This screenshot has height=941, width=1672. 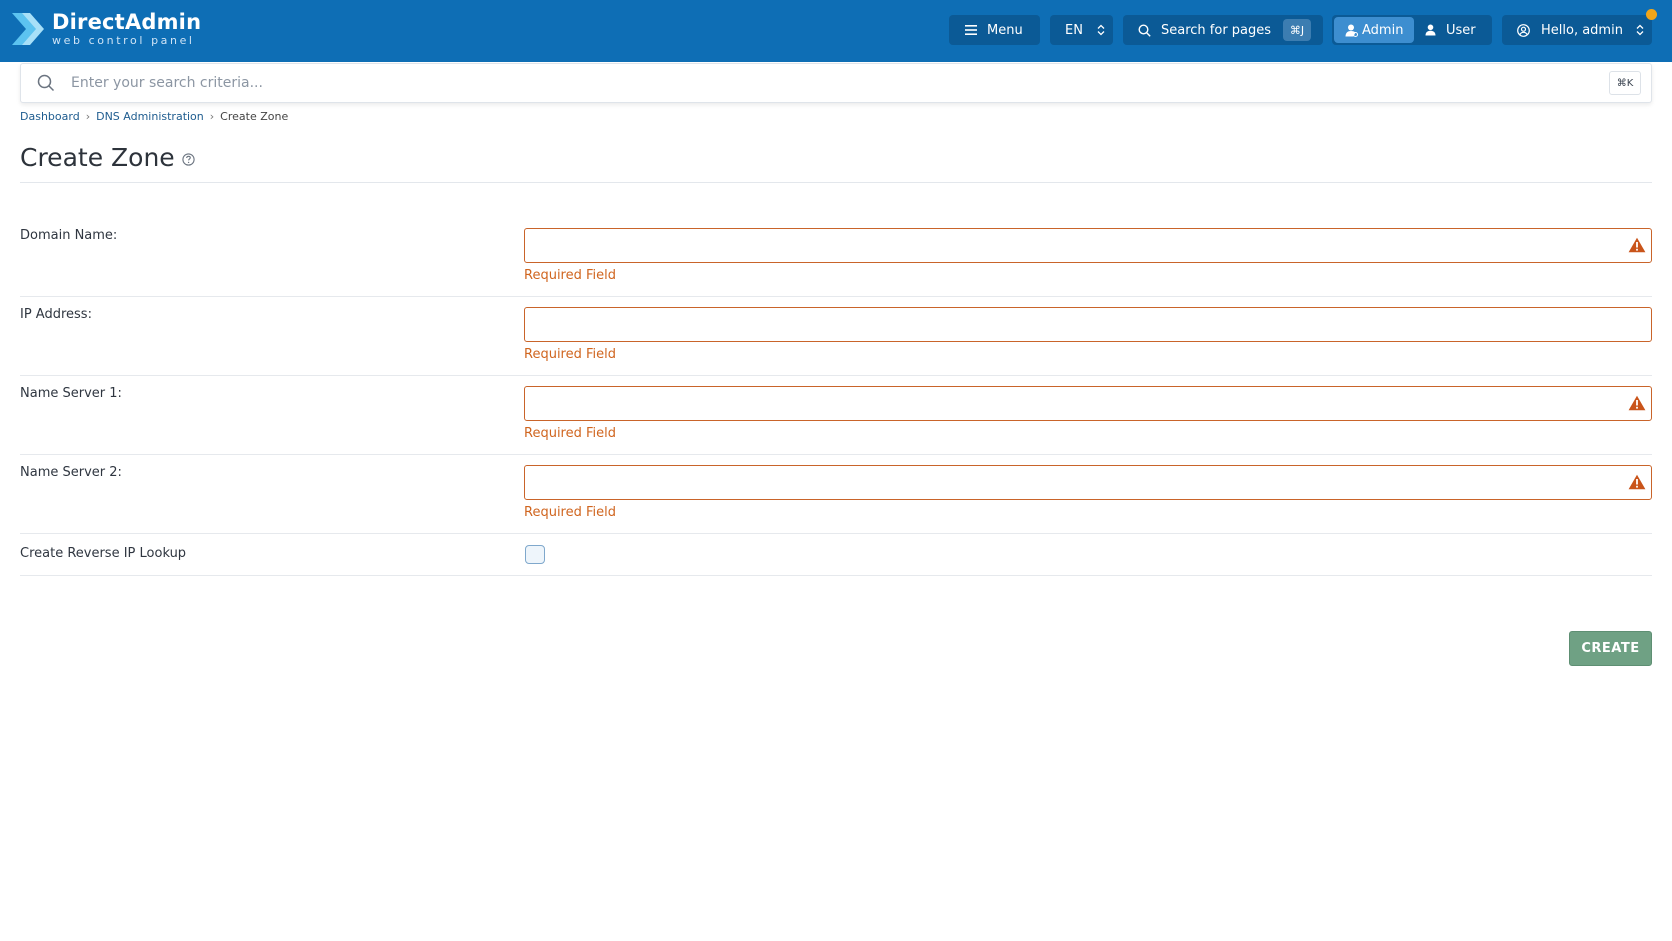 What do you see at coordinates (1651, 14) in the screenshot?
I see `notification-dot` at bounding box center [1651, 14].